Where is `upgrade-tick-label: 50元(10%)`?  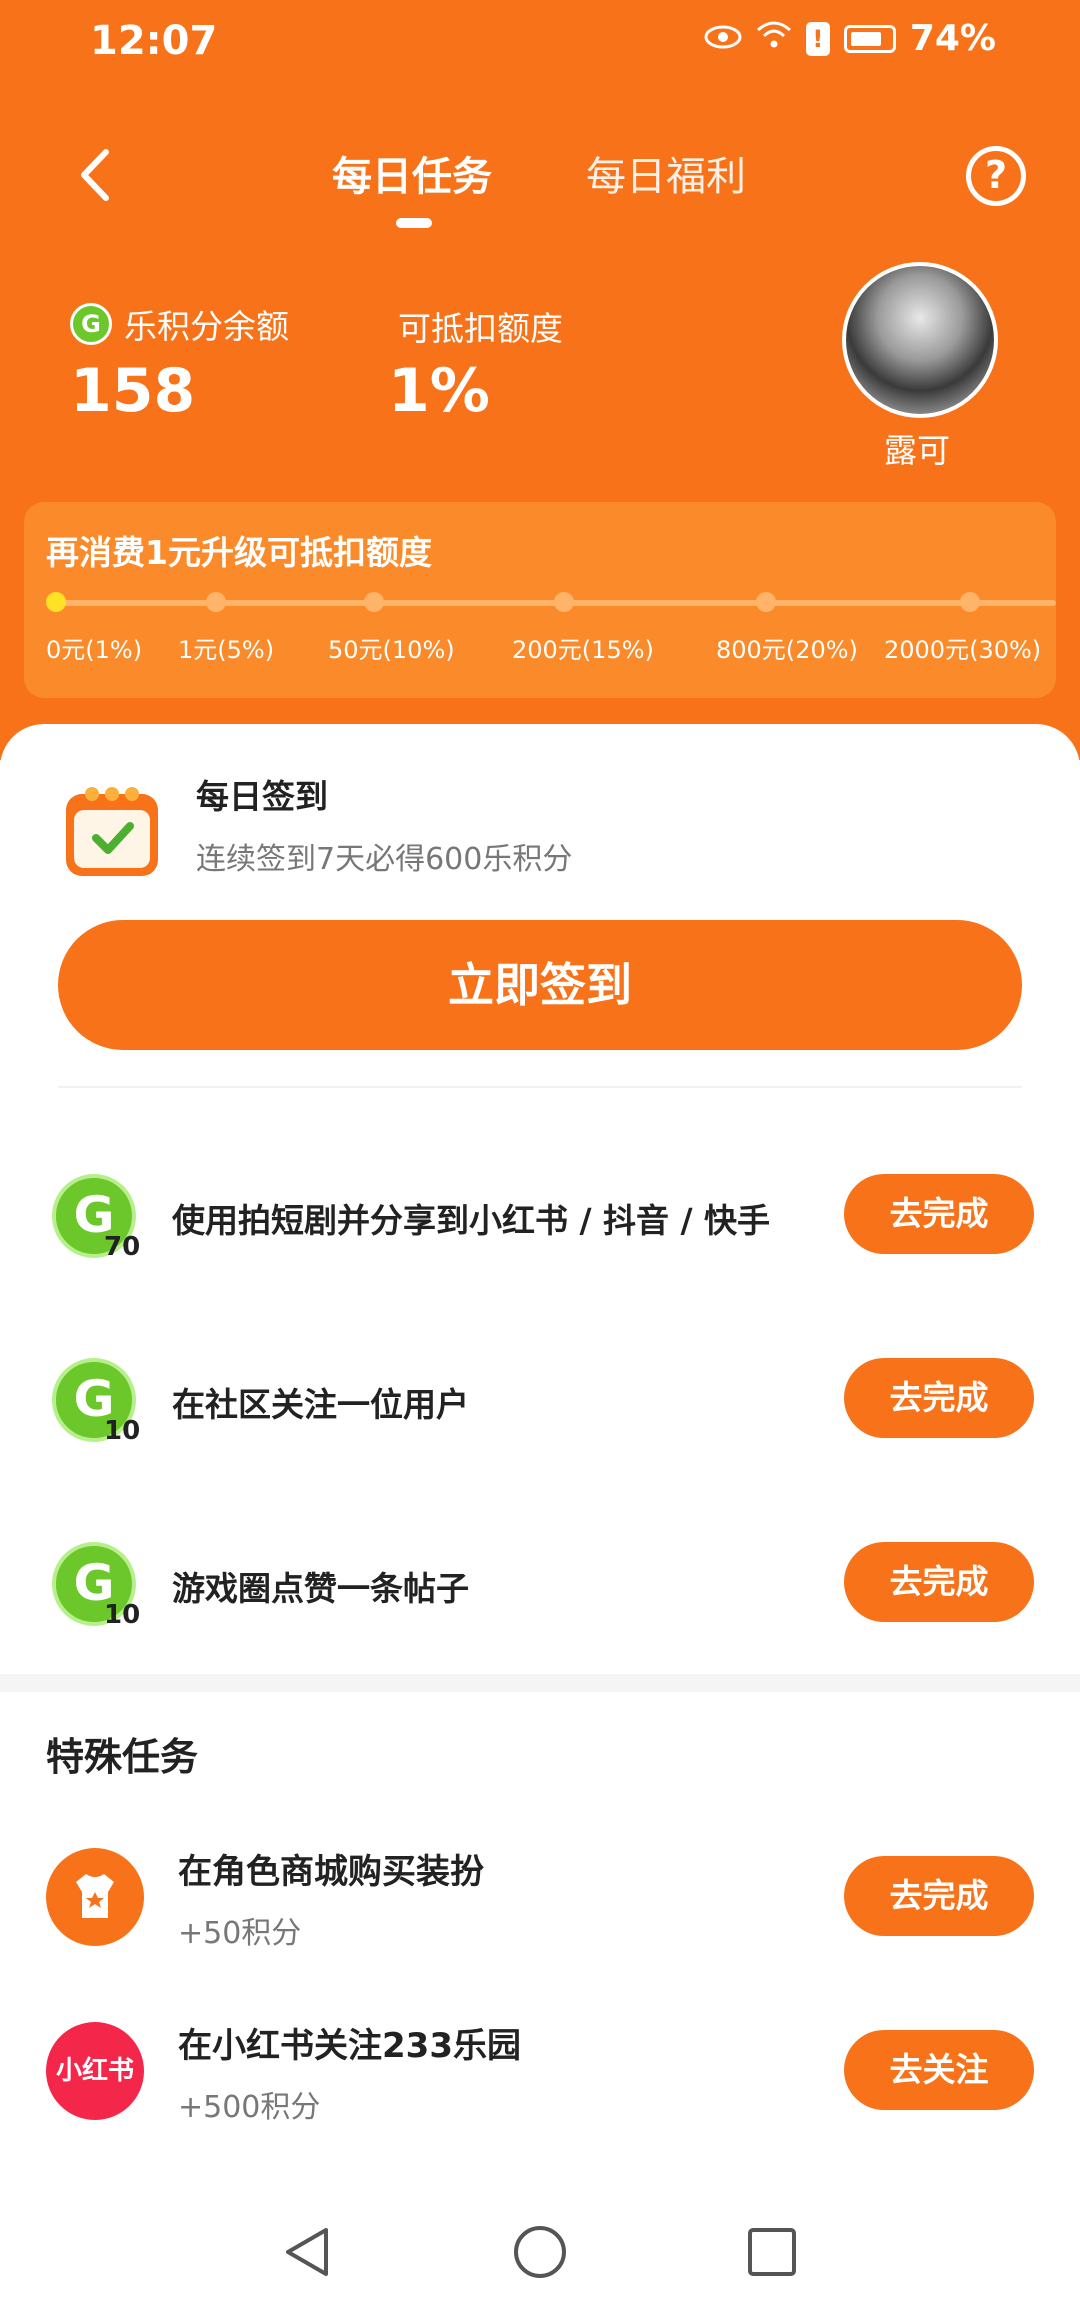
upgrade-tick-label: 50元(10%) is located at coordinates (391, 650).